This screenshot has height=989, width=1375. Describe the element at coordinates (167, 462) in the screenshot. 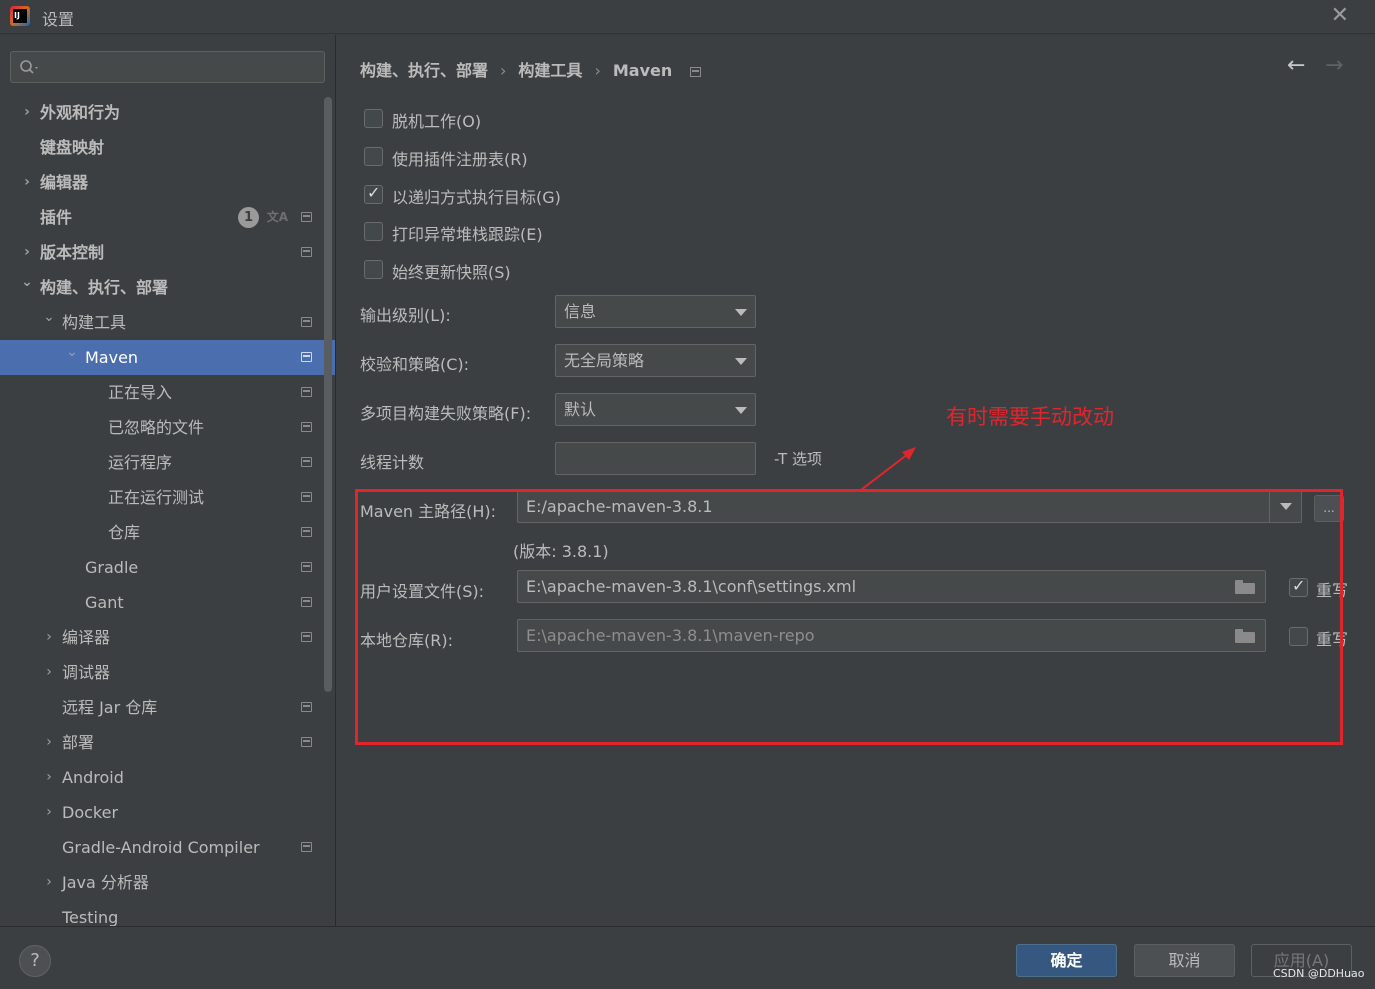

I see `sidebar-item: 运行程序` at that location.